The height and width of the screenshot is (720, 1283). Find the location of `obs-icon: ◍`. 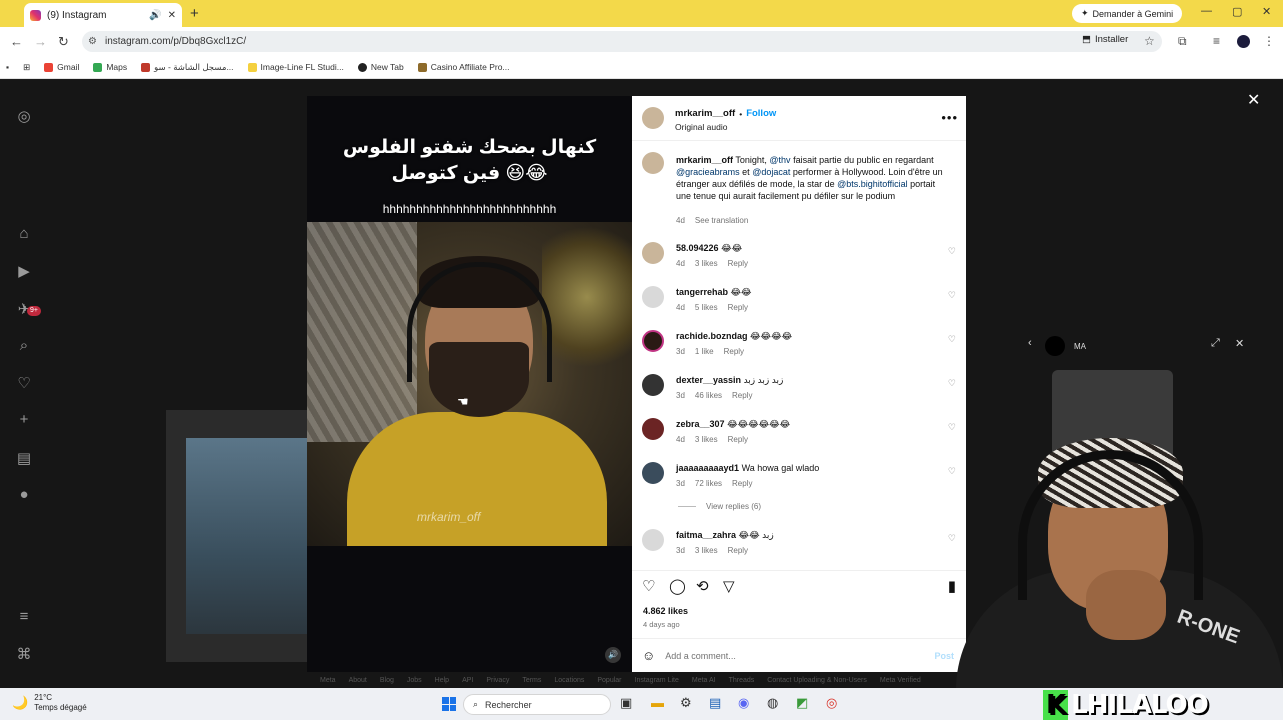

obs-icon: ◍ is located at coordinates (772, 703).